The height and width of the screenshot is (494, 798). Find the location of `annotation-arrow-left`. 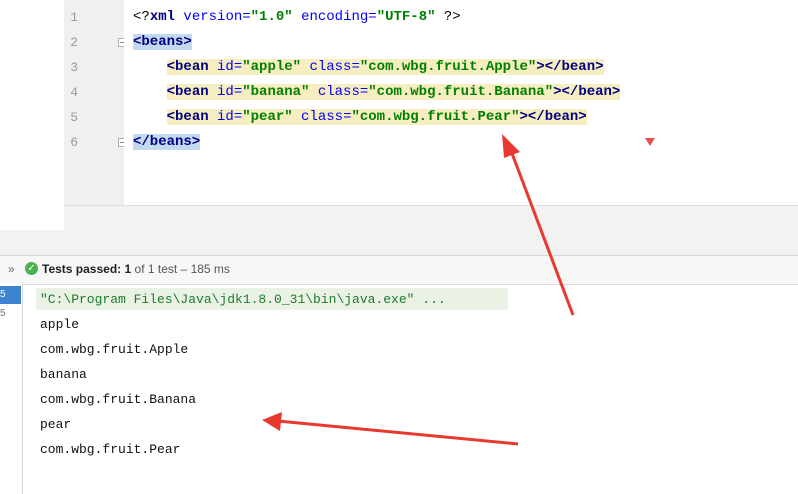

annotation-arrow-left is located at coordinates (390, 429).